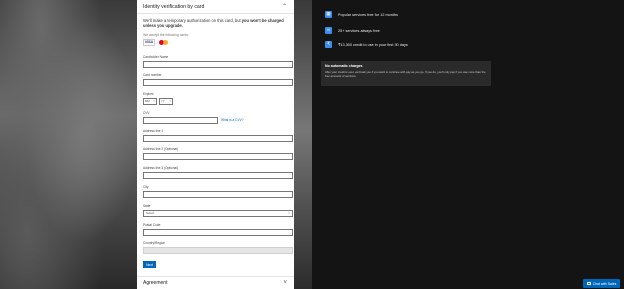  I want to click on address1-label: Address line 1, so click(153, 131).